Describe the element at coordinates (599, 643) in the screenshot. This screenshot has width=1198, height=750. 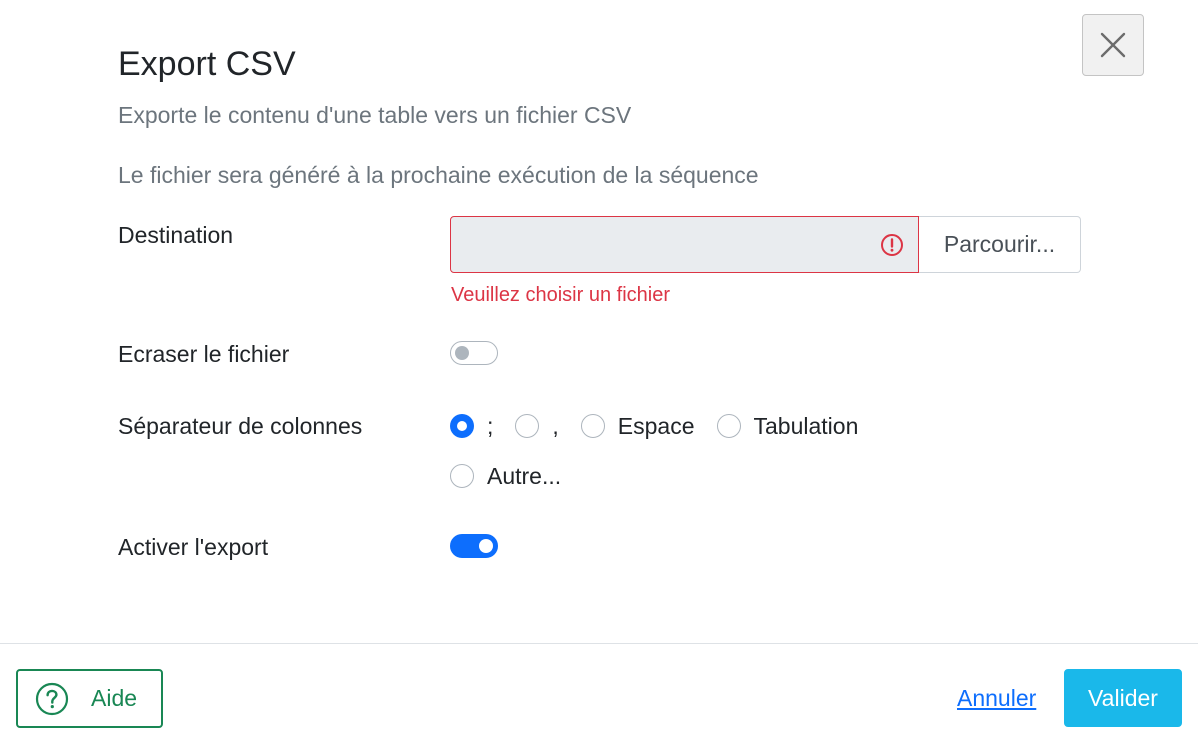
I see `footer-divider` at that location.